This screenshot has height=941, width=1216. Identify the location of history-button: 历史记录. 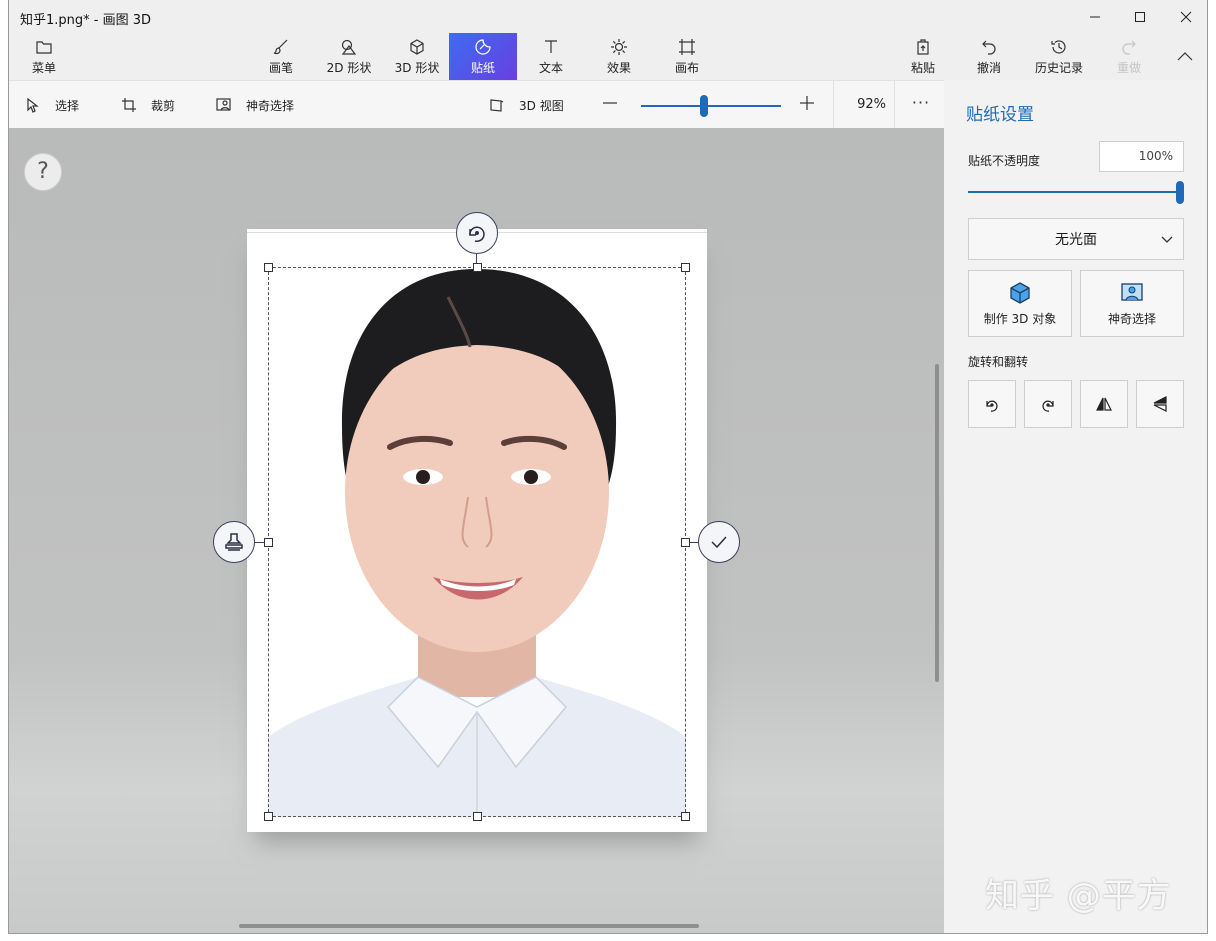
(1059, 56).